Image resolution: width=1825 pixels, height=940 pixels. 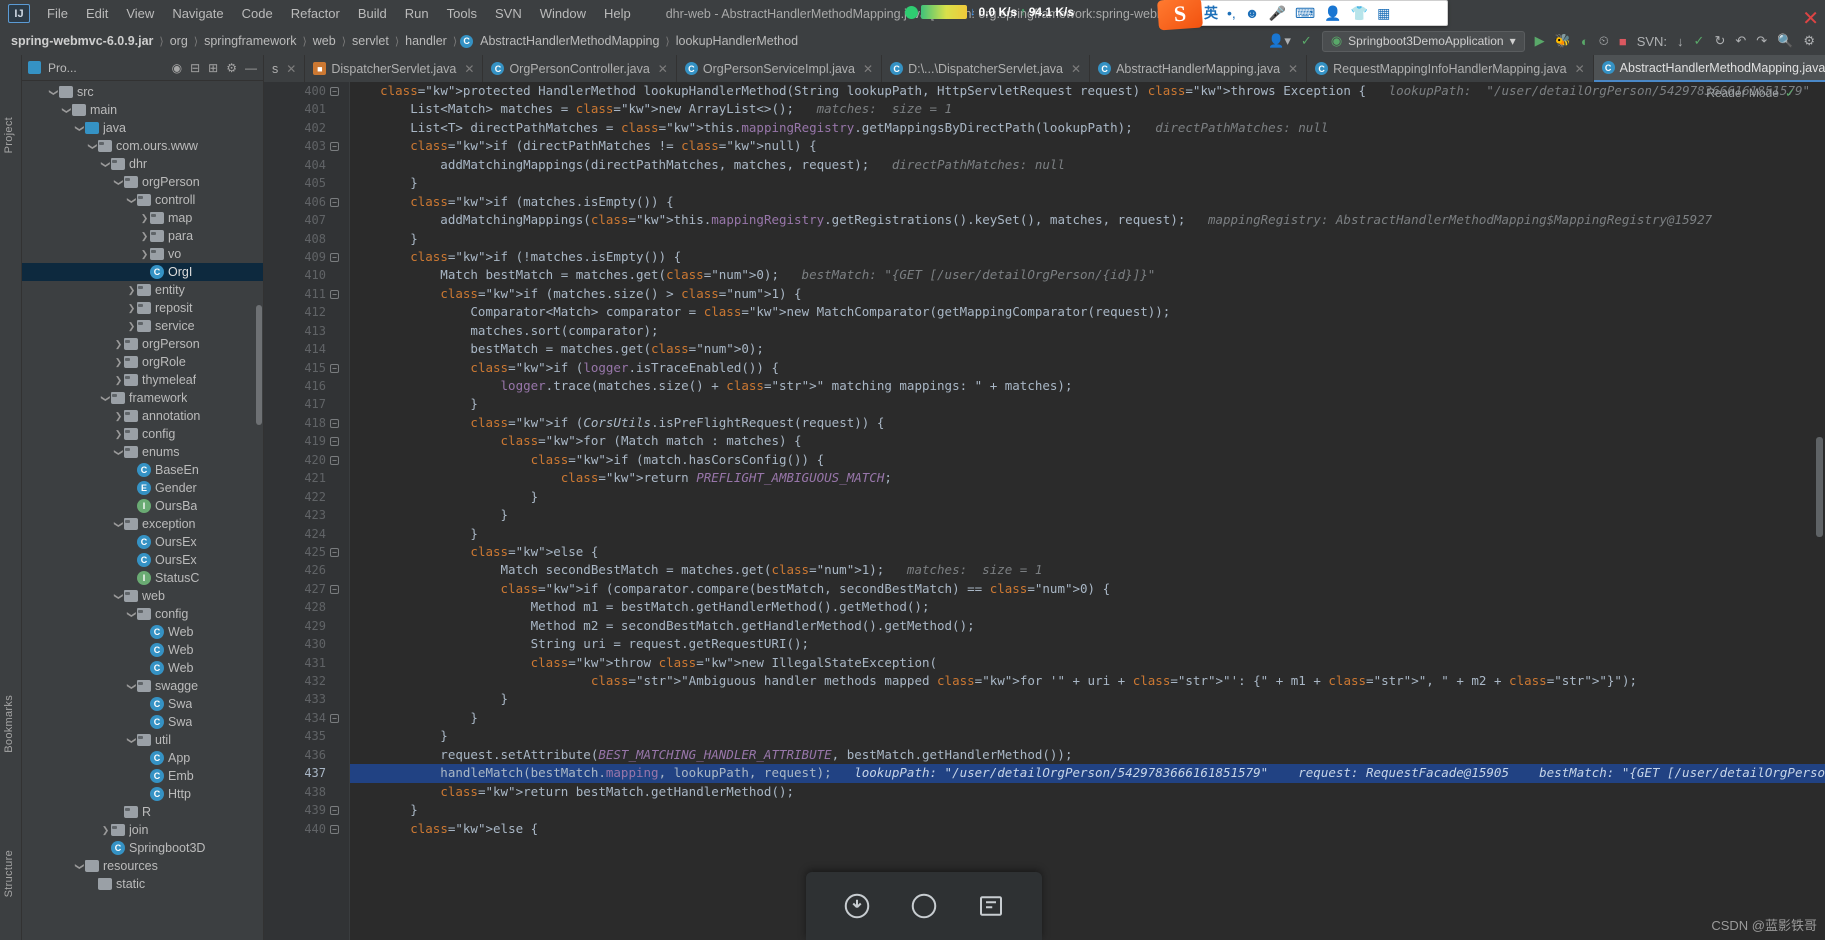 I want to click on ime-punctuation-icon: •,, so click(x=1231, y=13).